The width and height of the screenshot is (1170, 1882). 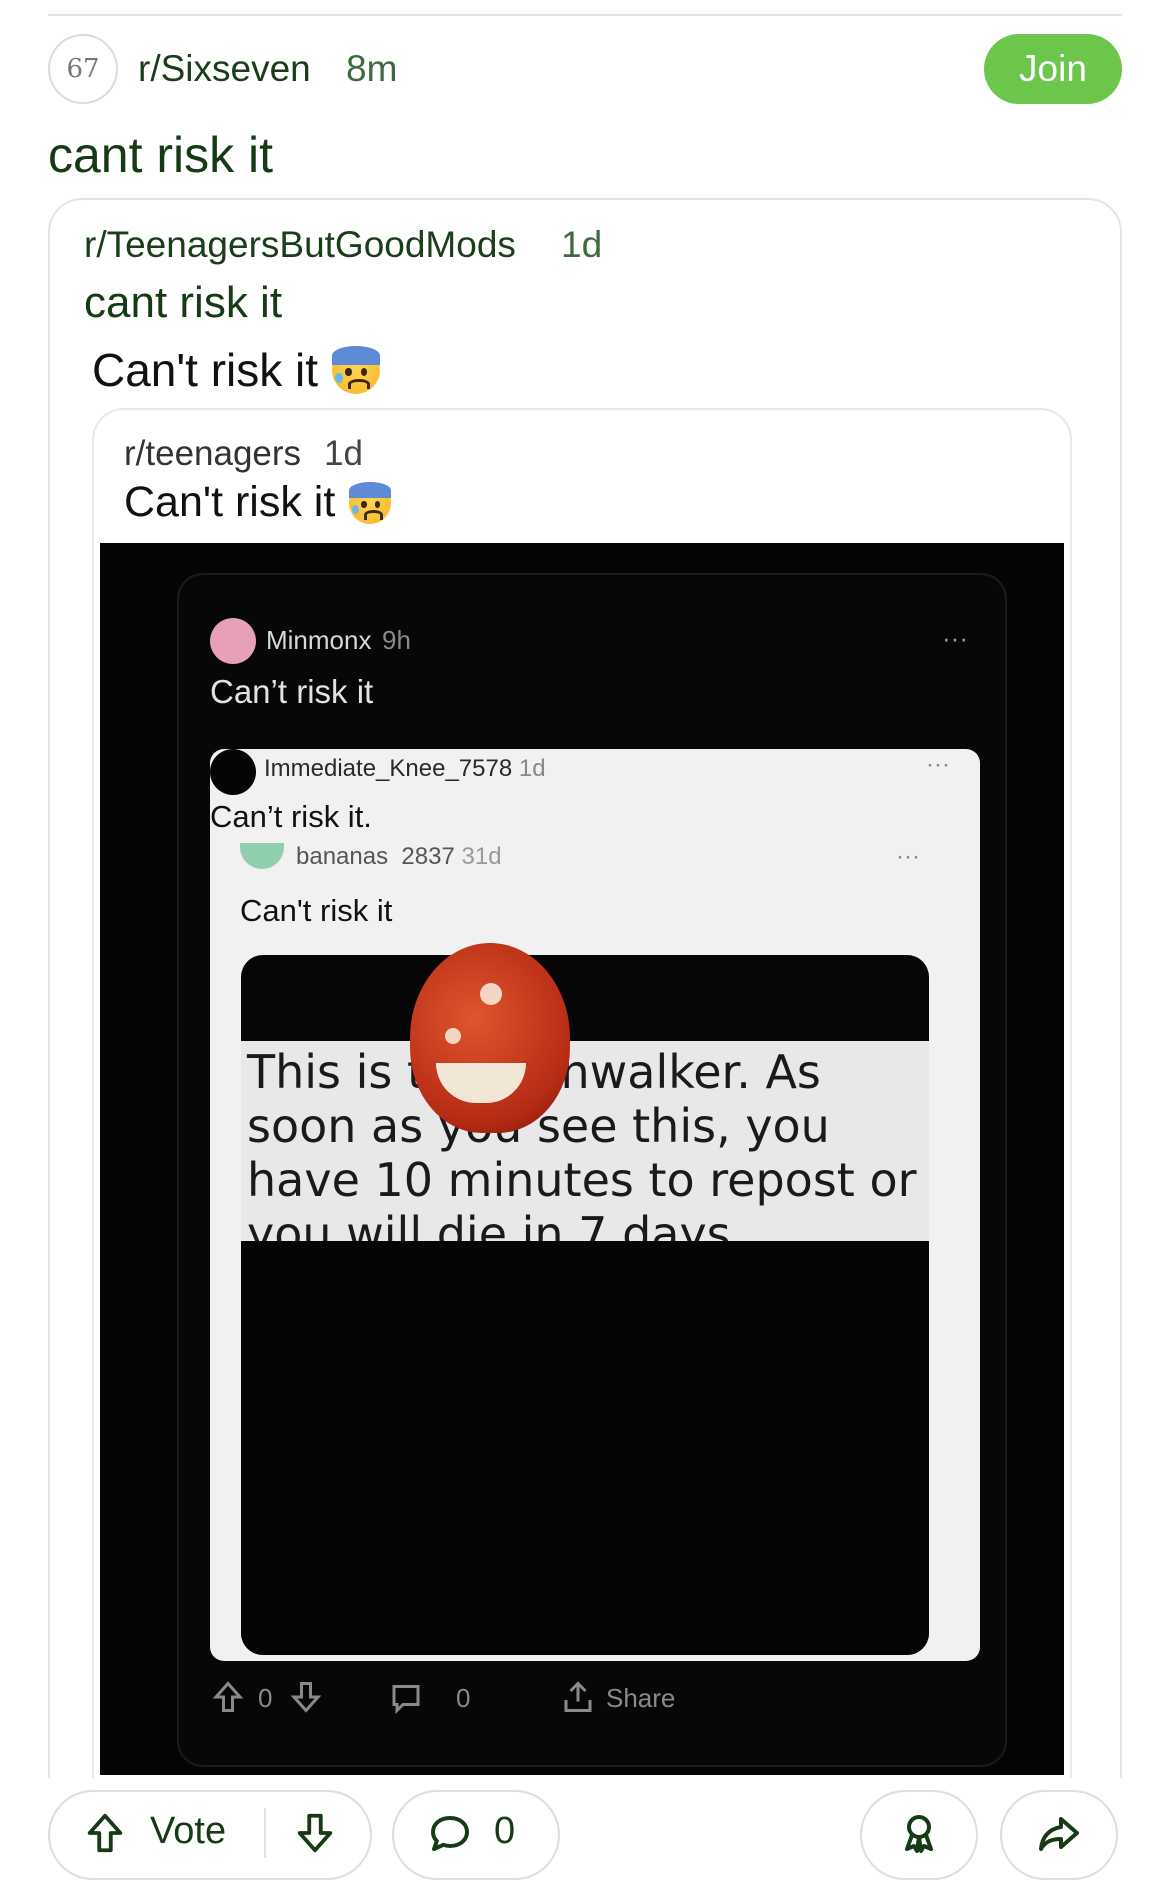 I want to click on share-arrow-icon, so click(x=1059, y=1835).